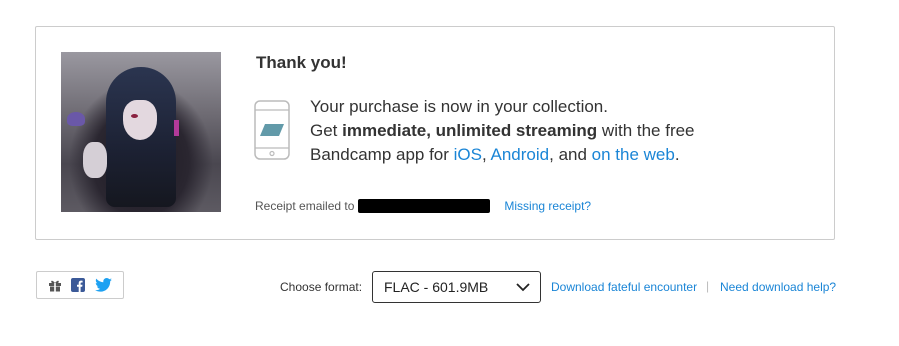 The image size is (899, 346). What do you see at coordinates (778, 287) in the screenshot?
I see `download-help-link: Need download help?` at bounding box center [778, 287].